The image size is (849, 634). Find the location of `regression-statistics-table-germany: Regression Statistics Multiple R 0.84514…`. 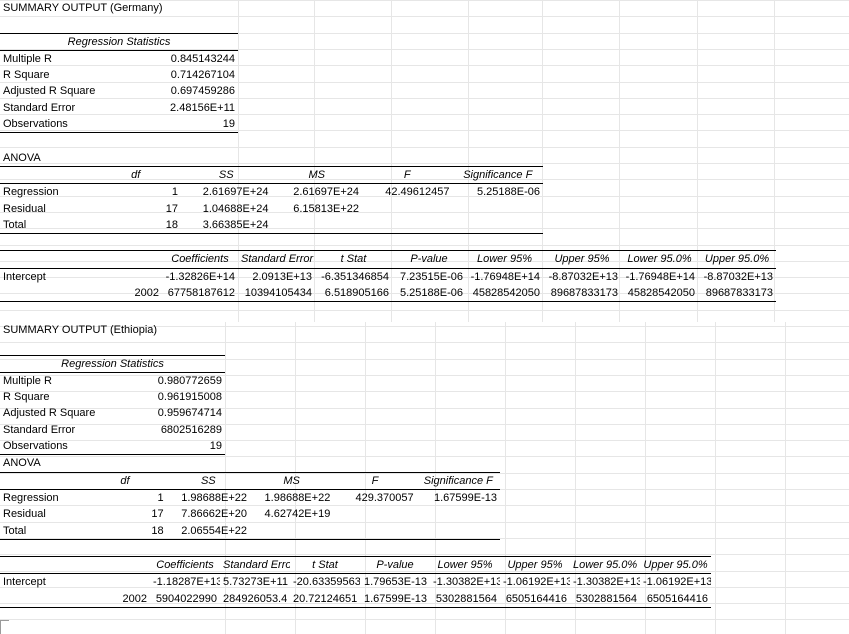

regression-statistics-table-germany: Regression Statistics Multiple R 0.84514… is located at coordinates (119, 91).